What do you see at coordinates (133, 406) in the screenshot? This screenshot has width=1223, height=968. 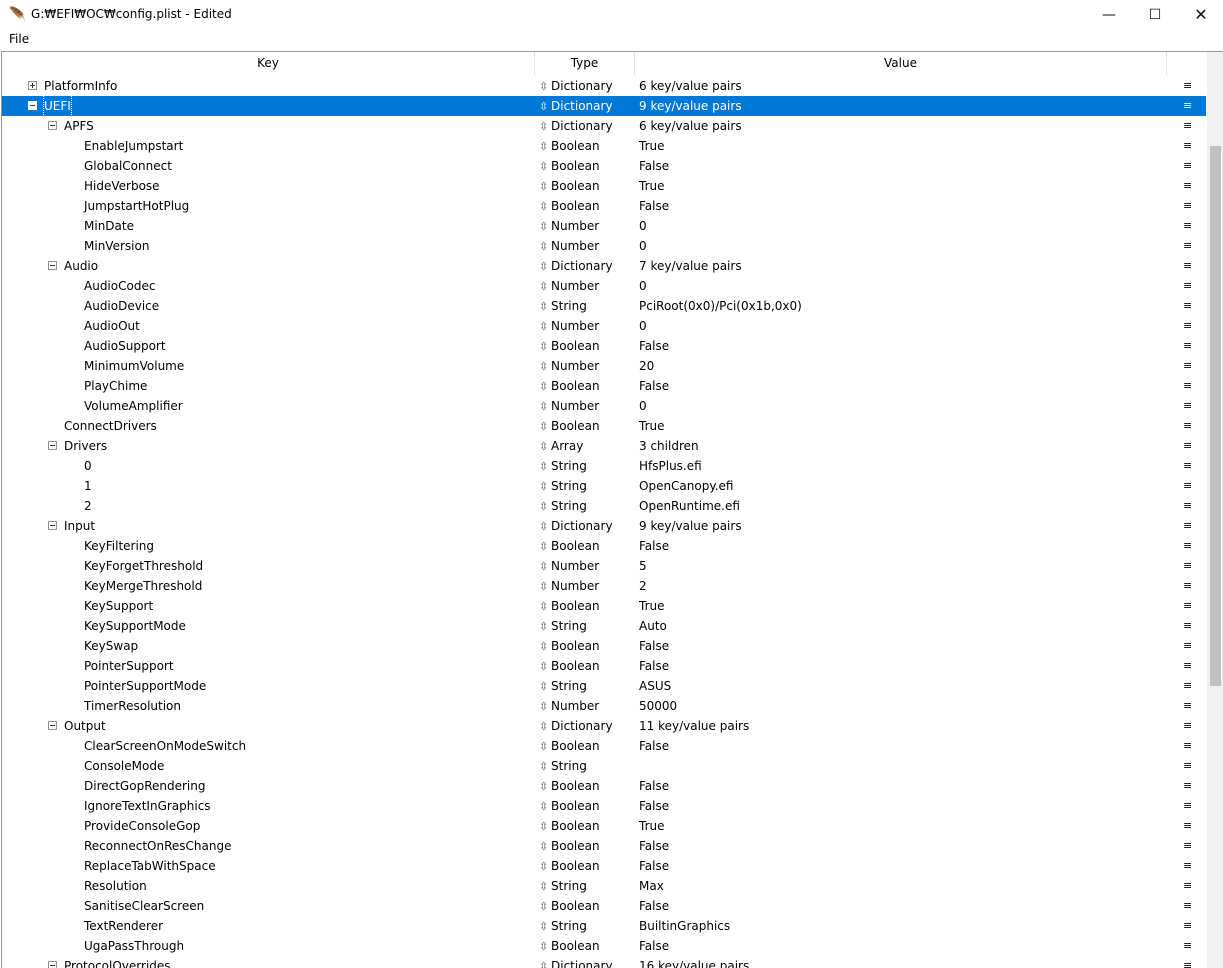 I see `row-key: VolumeAmplifier` at bounding box center [133, 406].